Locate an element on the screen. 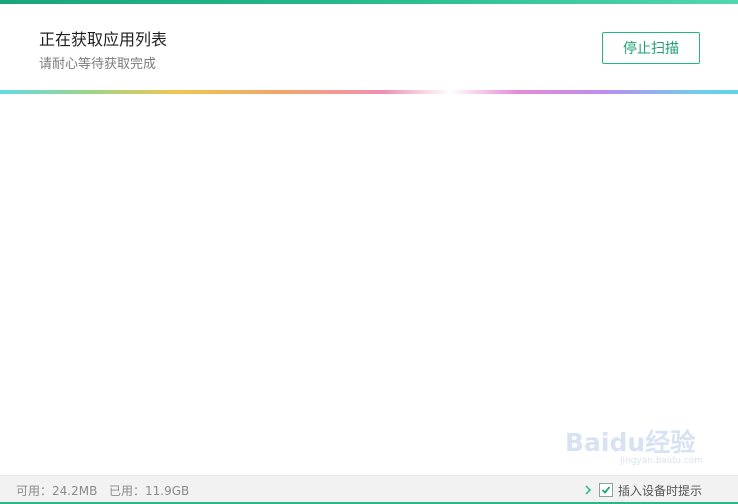  chevron-right-icon is located at coordinates (588, 490).